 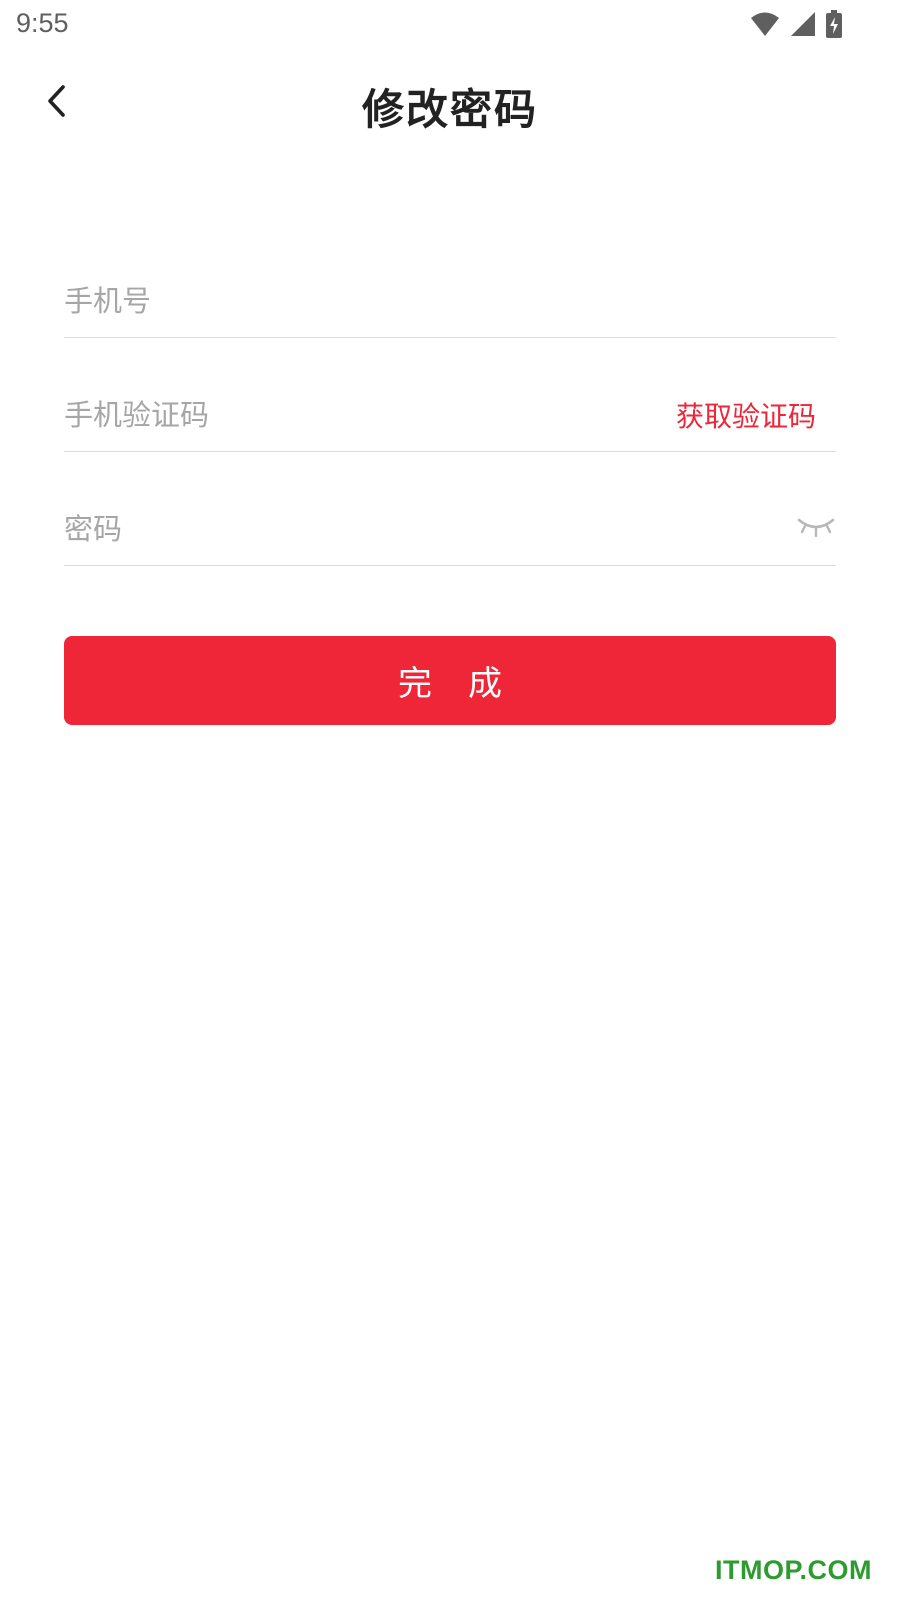 I want to click on status-icons, so click(x=796, y=24).